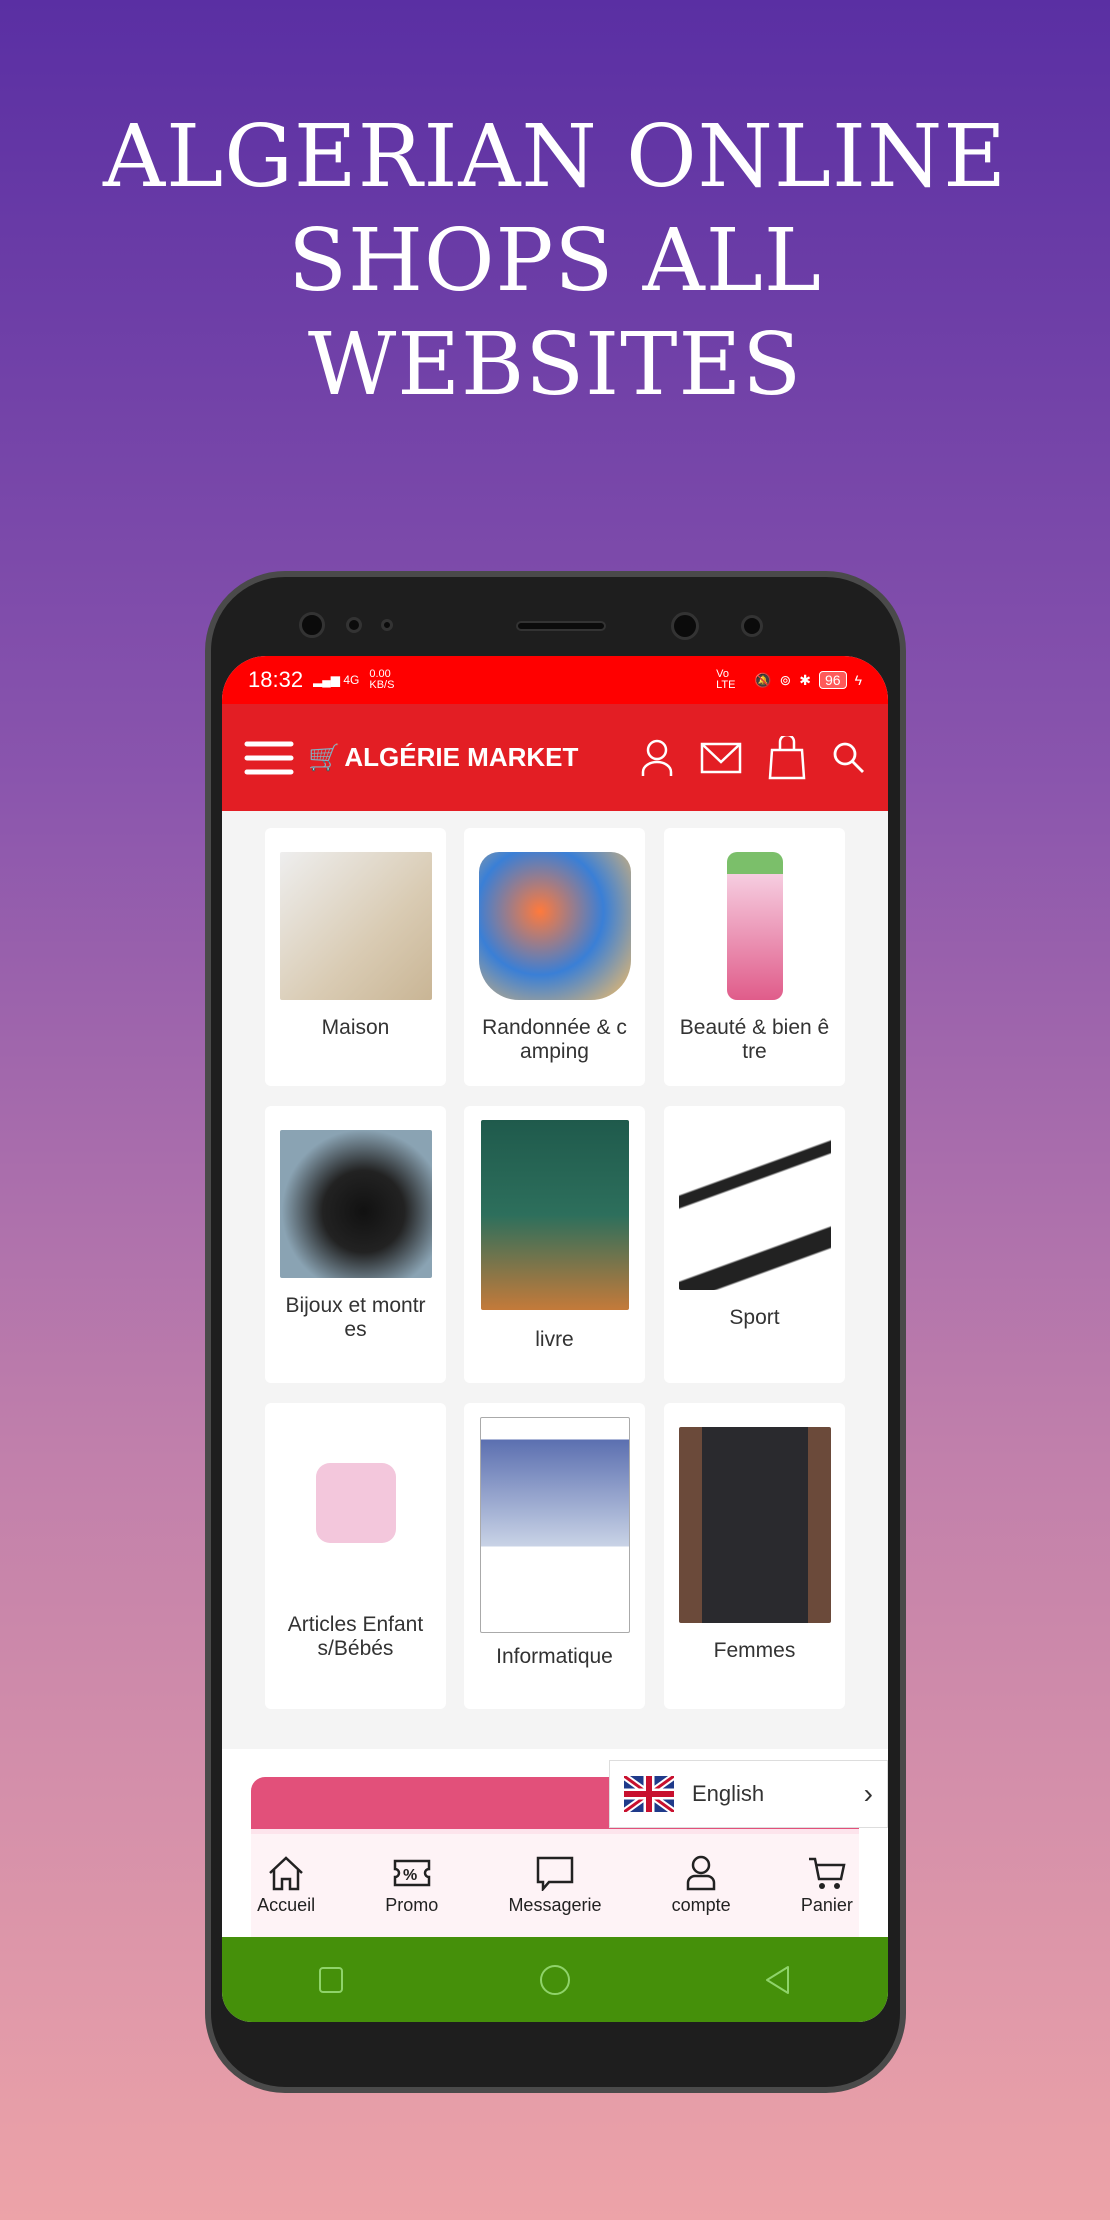 This screenshot has height=2220, width=1110. I want to click on headline-line: SHOPS ALL, so click(555, 261).